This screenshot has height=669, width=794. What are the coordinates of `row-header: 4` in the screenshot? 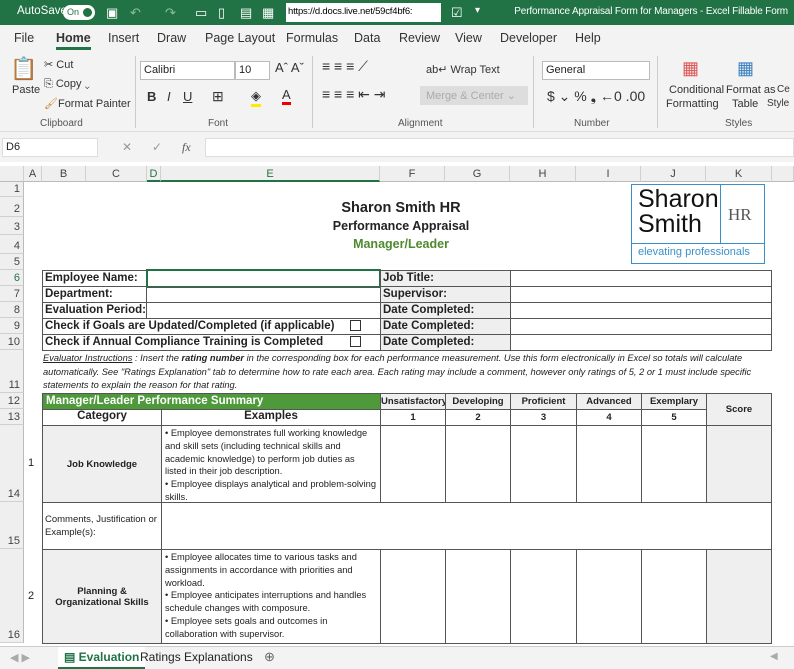 It's located at (12, 244).